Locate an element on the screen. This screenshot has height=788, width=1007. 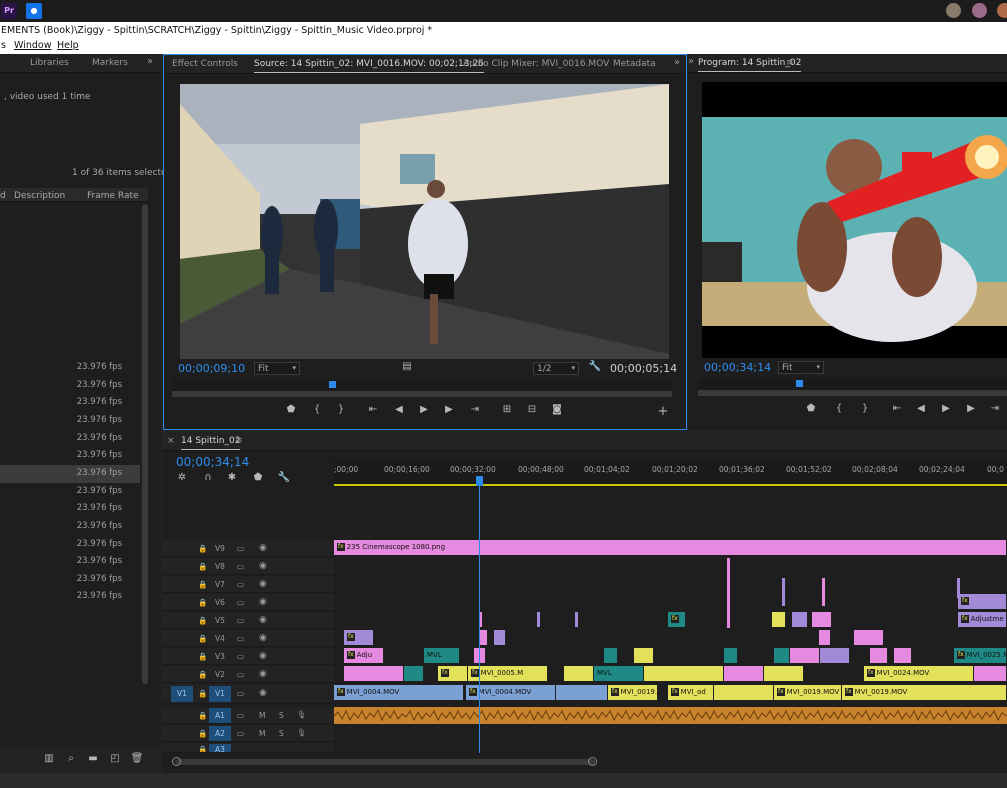
timeline-horizontal-scrollbar is located at coordinates (585, 763).